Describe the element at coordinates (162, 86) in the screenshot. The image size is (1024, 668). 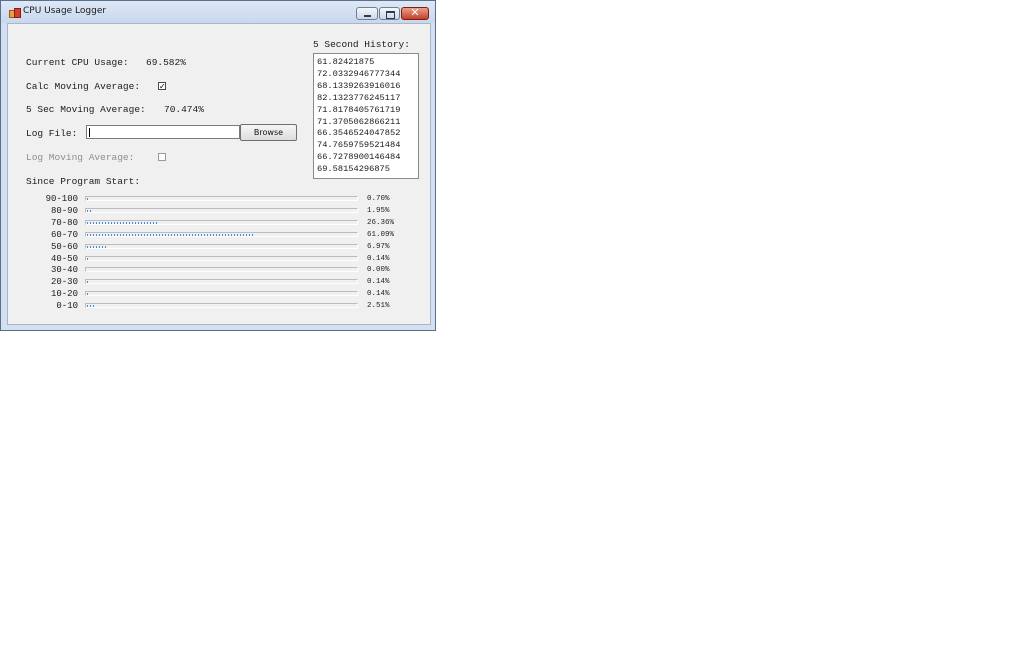
I see `calc-moving-average-checkbox: ✓` at that location.